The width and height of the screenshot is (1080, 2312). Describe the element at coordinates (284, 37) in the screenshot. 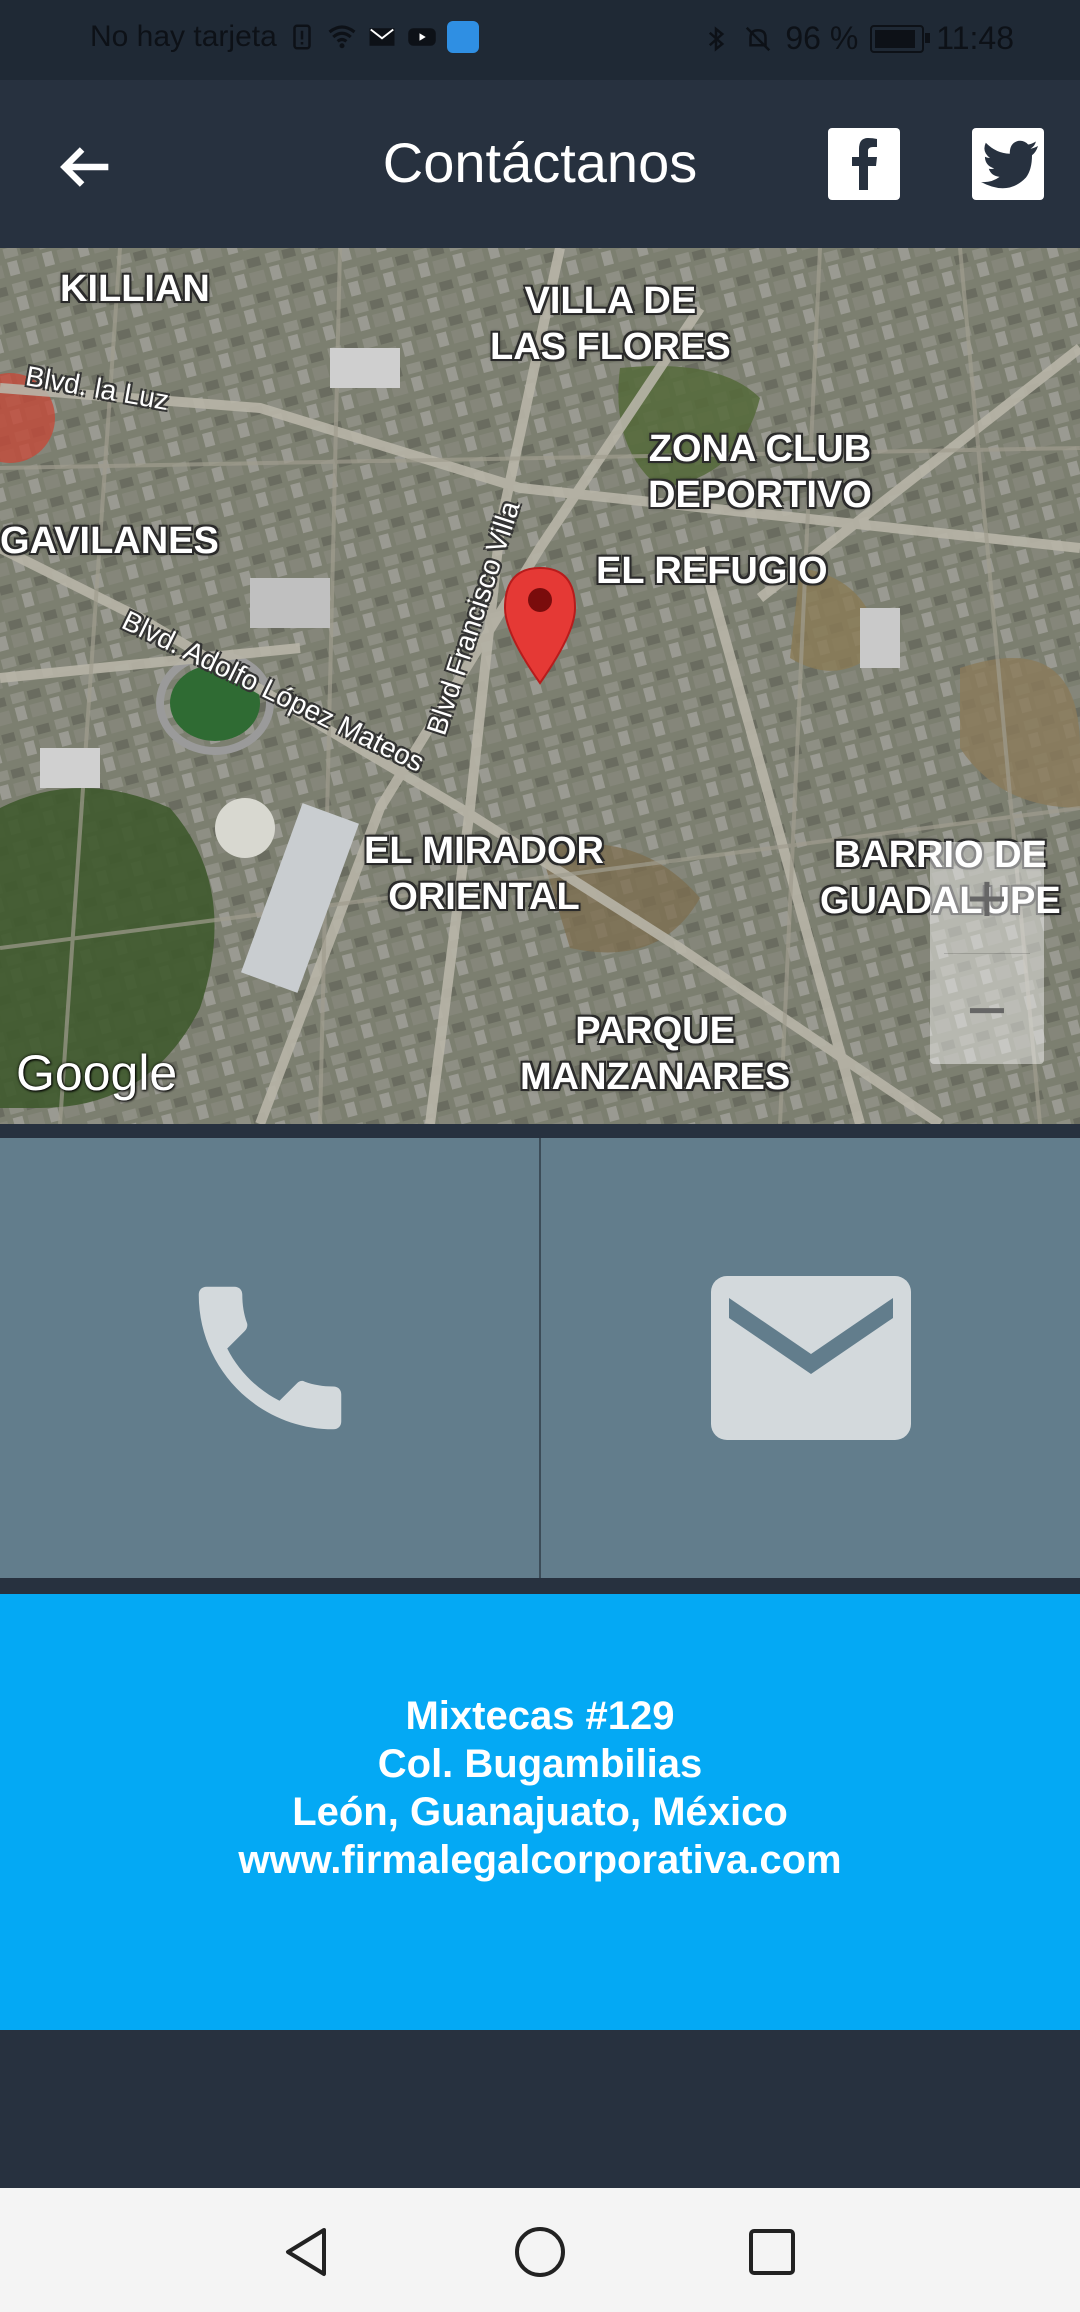

I see `status-left: No hay tarjeta` at that location.